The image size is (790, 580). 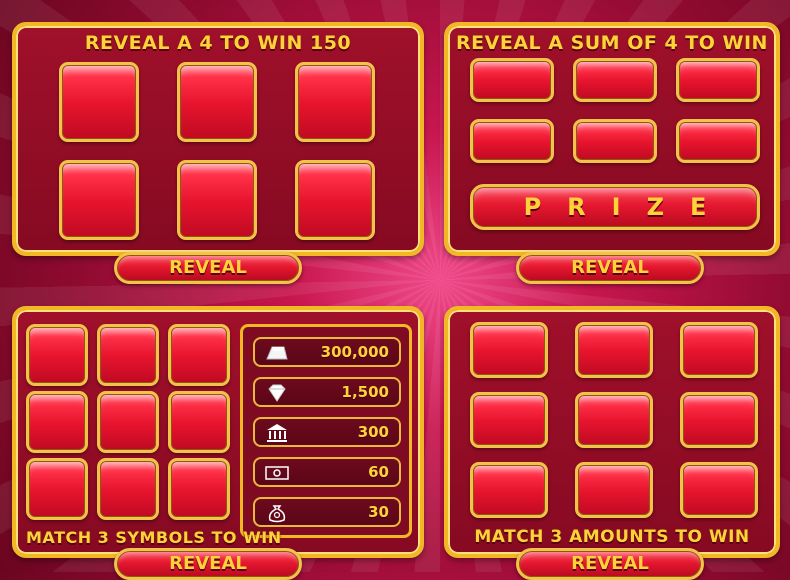 What do you see at coordinates (612, 537) in the screenshot?
I see `panel-footer: MATCH 3 AMOUNTS TO WIN` at bounding box center [612, 537].